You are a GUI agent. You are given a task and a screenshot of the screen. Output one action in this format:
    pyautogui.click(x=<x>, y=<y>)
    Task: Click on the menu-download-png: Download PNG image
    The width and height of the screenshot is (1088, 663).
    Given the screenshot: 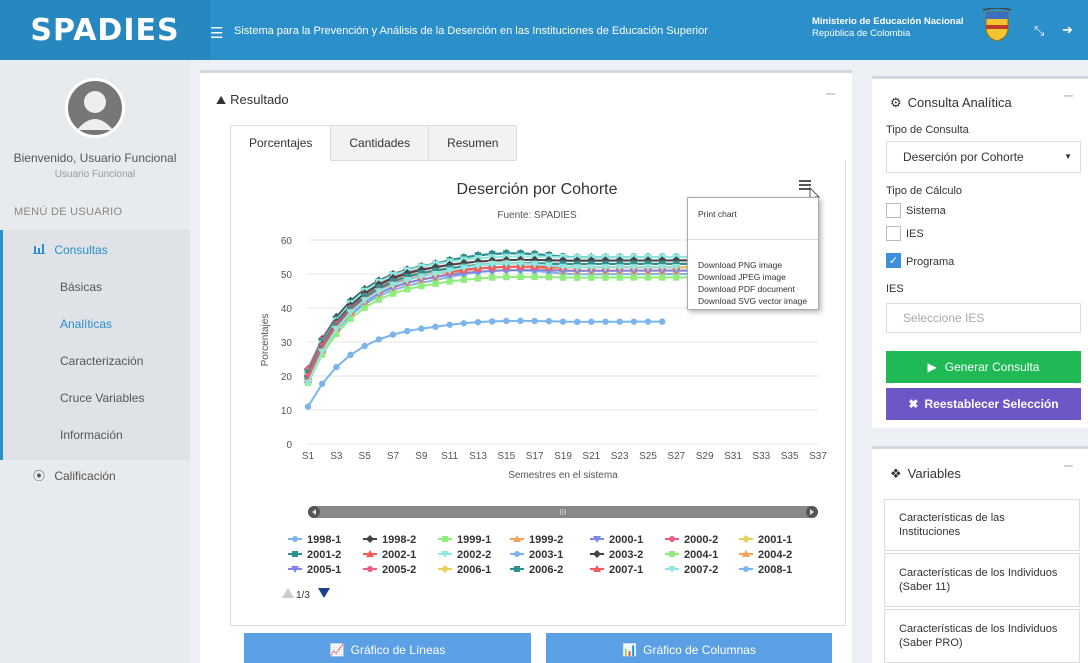 What is the action you would take?
    pyautogui.click(x=740, y=265)
    